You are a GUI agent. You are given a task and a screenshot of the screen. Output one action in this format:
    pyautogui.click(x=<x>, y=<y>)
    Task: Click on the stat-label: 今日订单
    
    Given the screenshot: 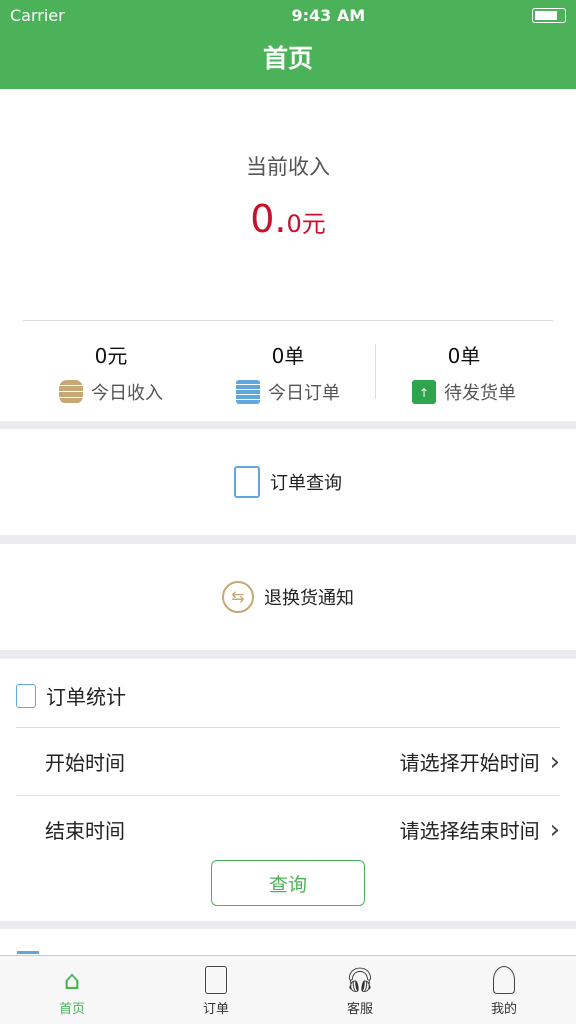 What is the action you would take?
    pyautogui.click(x=304, y=393)
    